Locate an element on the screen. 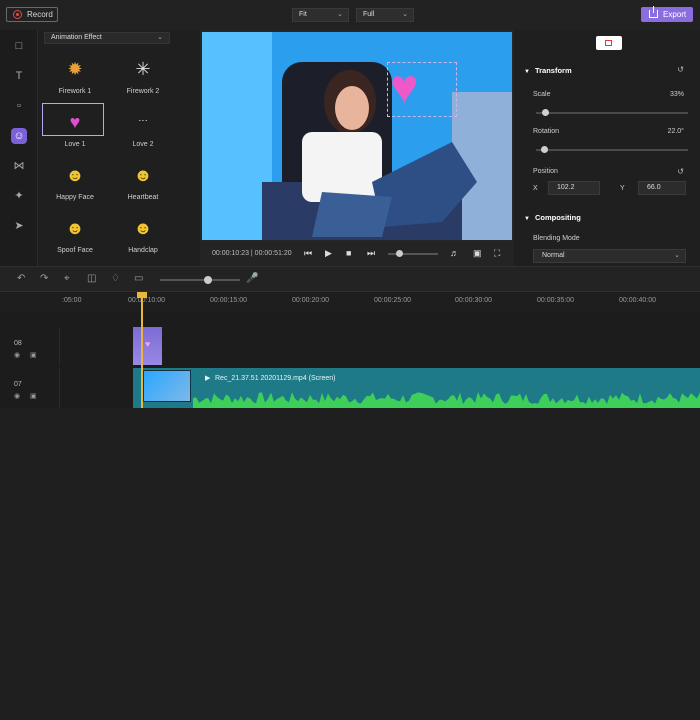 The image size is (700, 720). export-button: Export is located at coordinates (667, 14).